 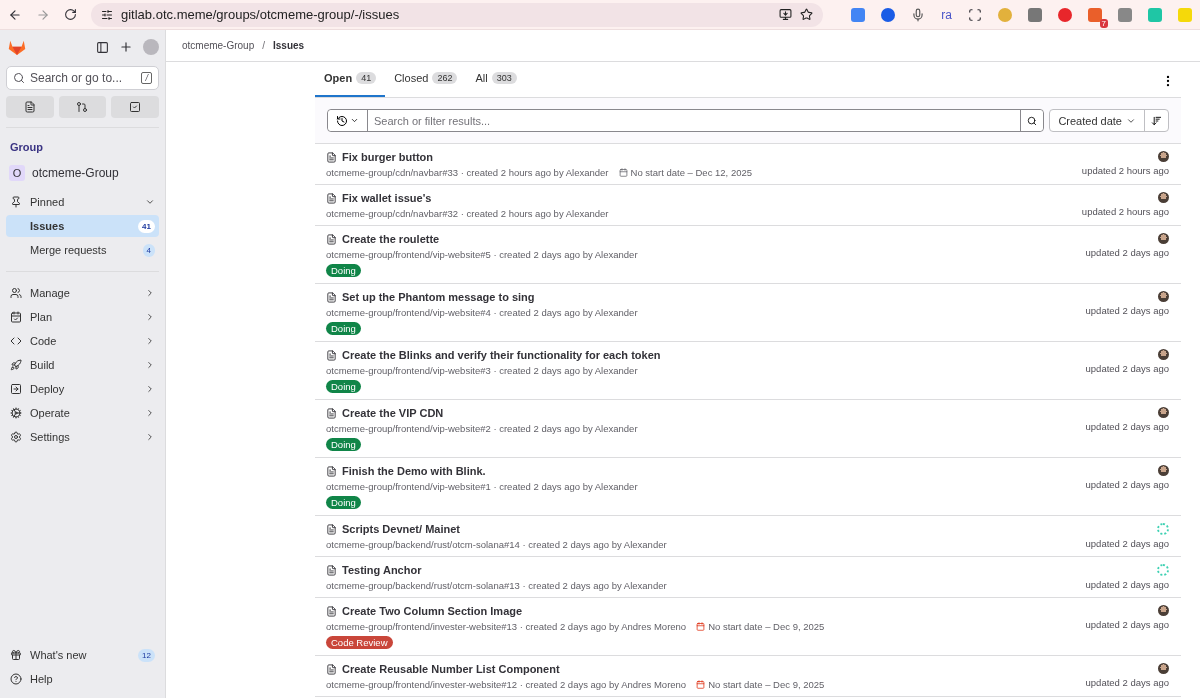 I want to click on issue-title: Fix burger button, so click(x=388, y=157).